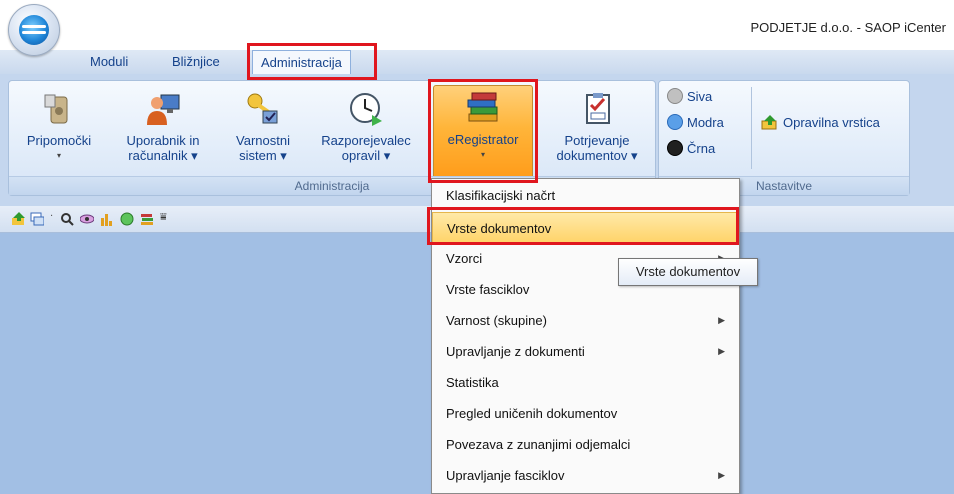 This screenshot has height=494, width=954. I want to click on green-circle-icon, so click(127, 219).